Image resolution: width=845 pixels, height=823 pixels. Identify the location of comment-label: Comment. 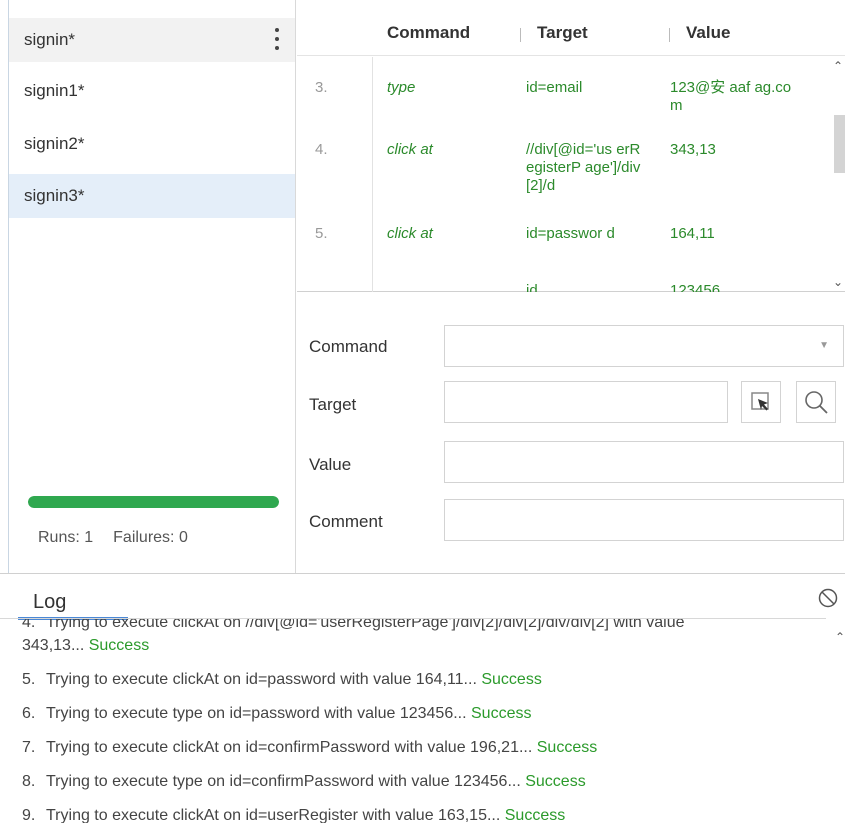
(346, 521).